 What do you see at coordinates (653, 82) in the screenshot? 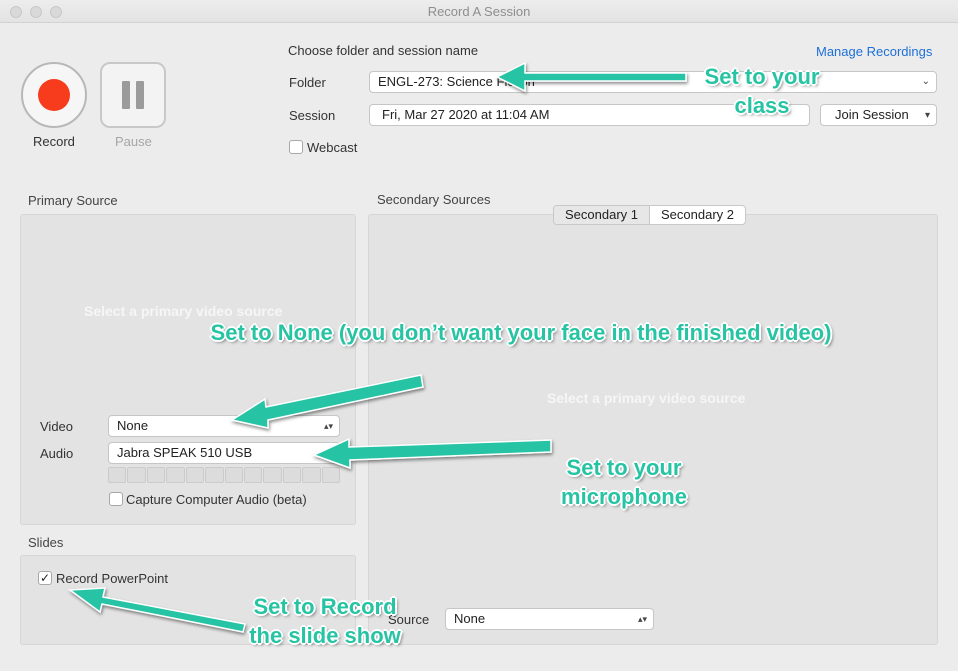
I see `folder-select: ENGL-273: Science Fiction ⌄` at bounding box center [653, 82].